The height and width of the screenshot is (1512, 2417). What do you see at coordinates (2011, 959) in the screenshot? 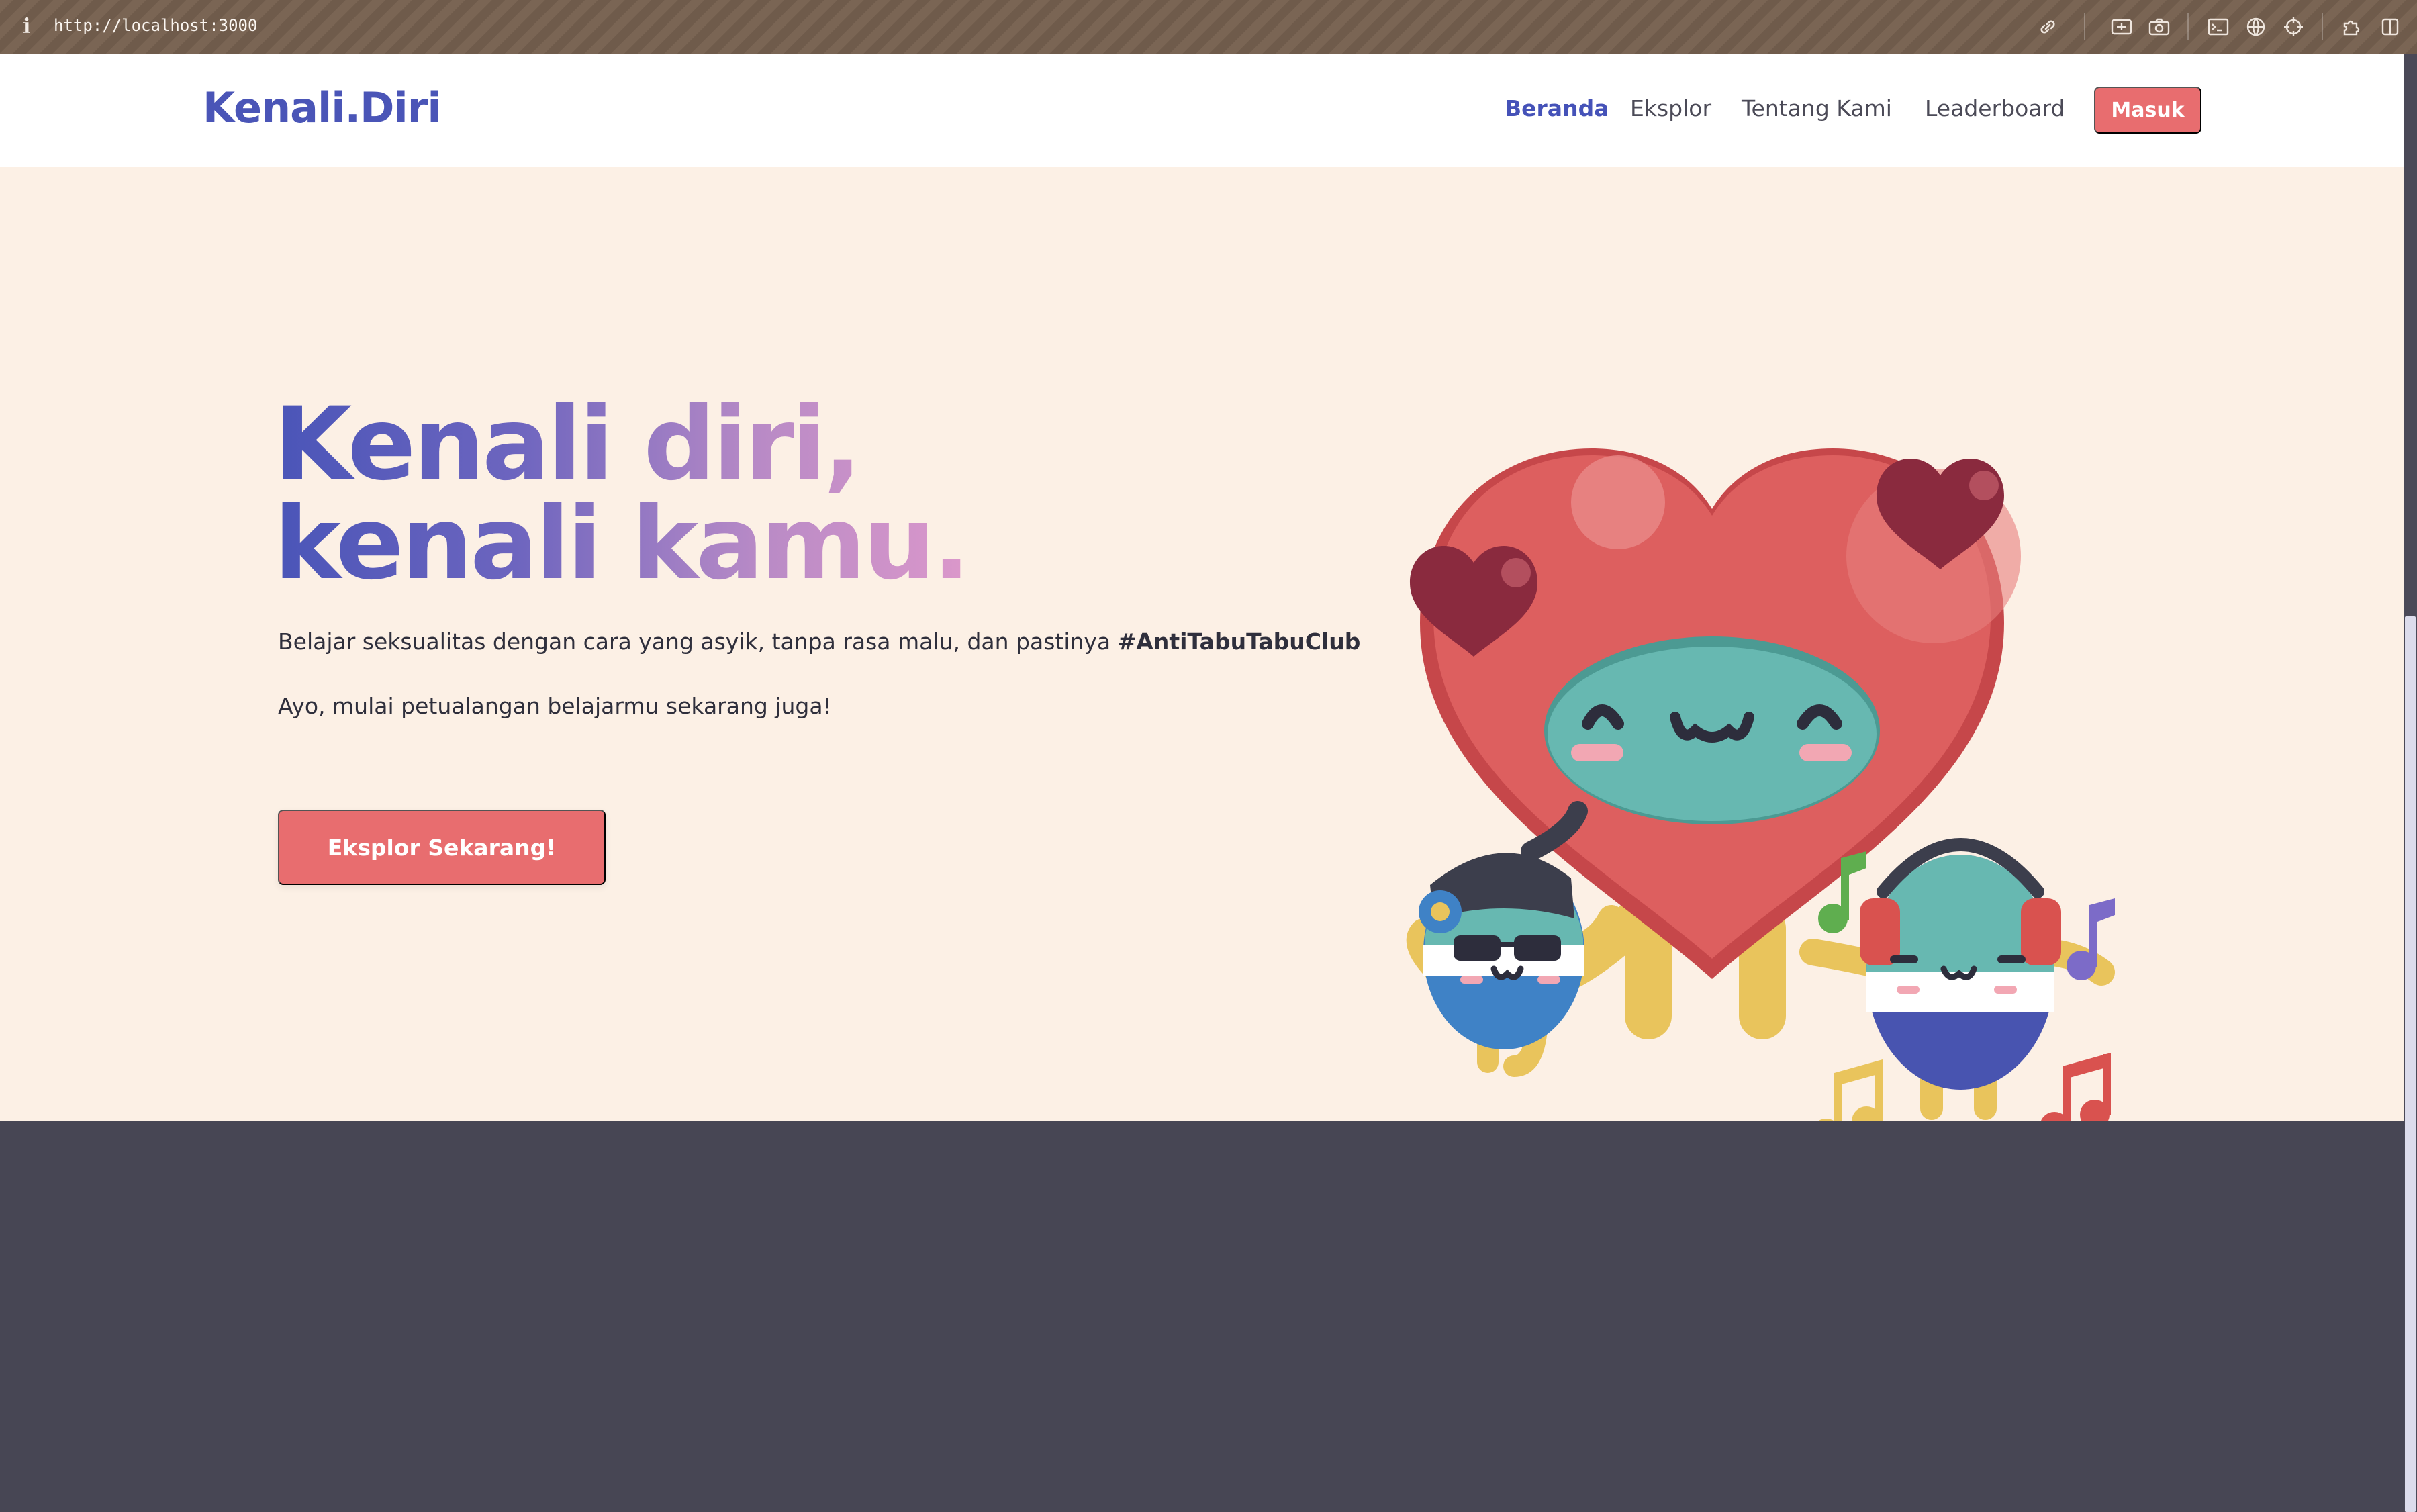
I see `char2-eye-right` at bounding box center [2011, 959].